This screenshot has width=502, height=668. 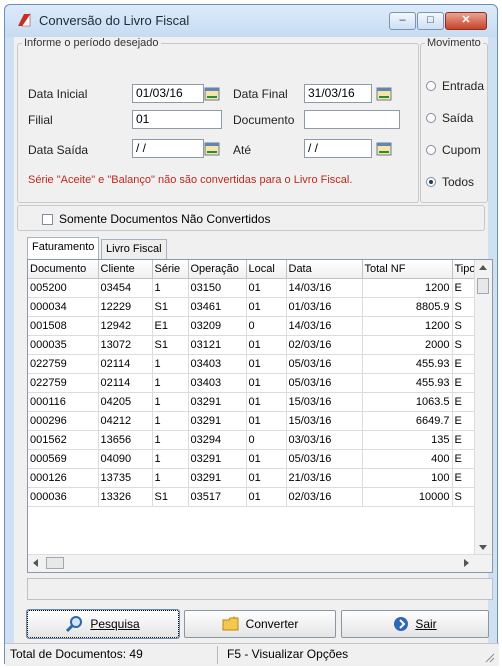 I want to click on table-row: 000034 12229 S1 03461 01 01/03/16 8805.9 S, so click(x=253, y=307).